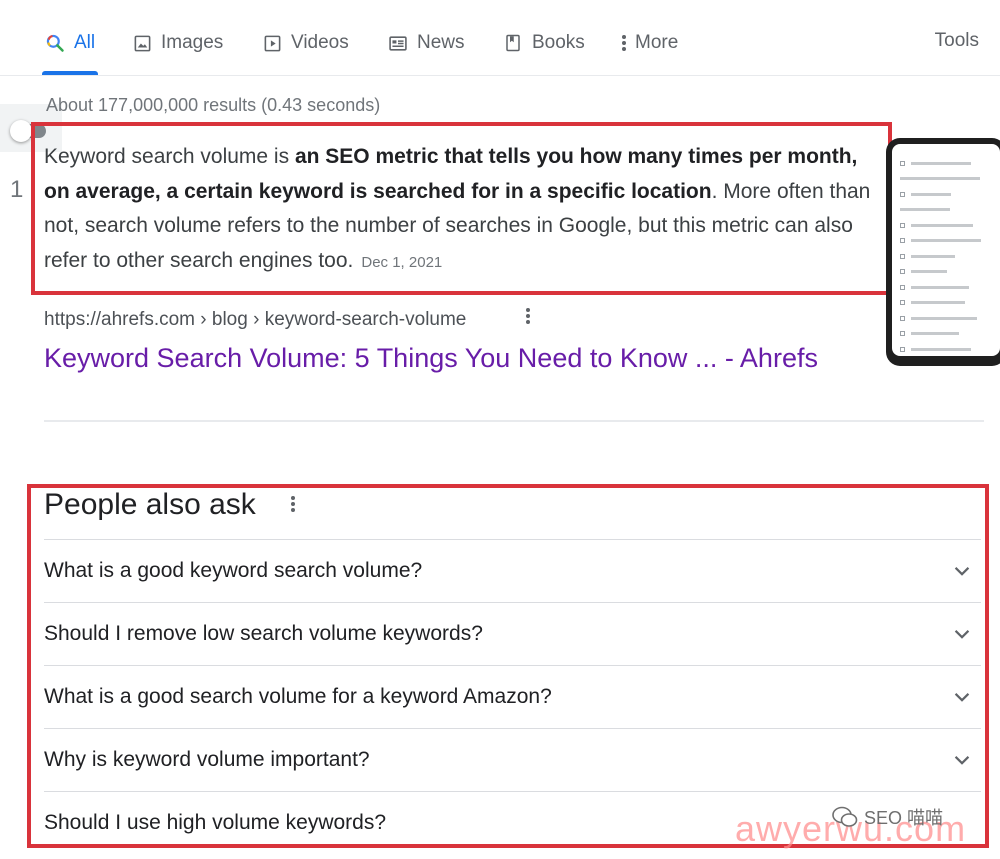 The height and width of the screenshot is (859, 1000). What do you see at coordinates (17, 189) in the screenshot?
I see `result-index: 1` at bounding box center [17, 189].